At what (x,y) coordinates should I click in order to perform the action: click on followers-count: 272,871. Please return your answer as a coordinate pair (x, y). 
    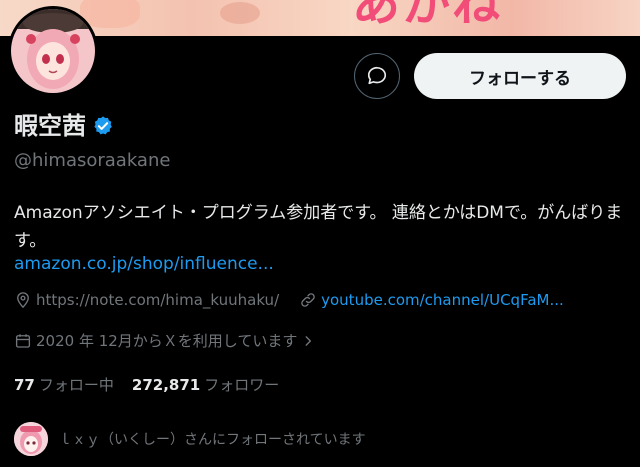
    Looking at the image, I should click on (166, 385).